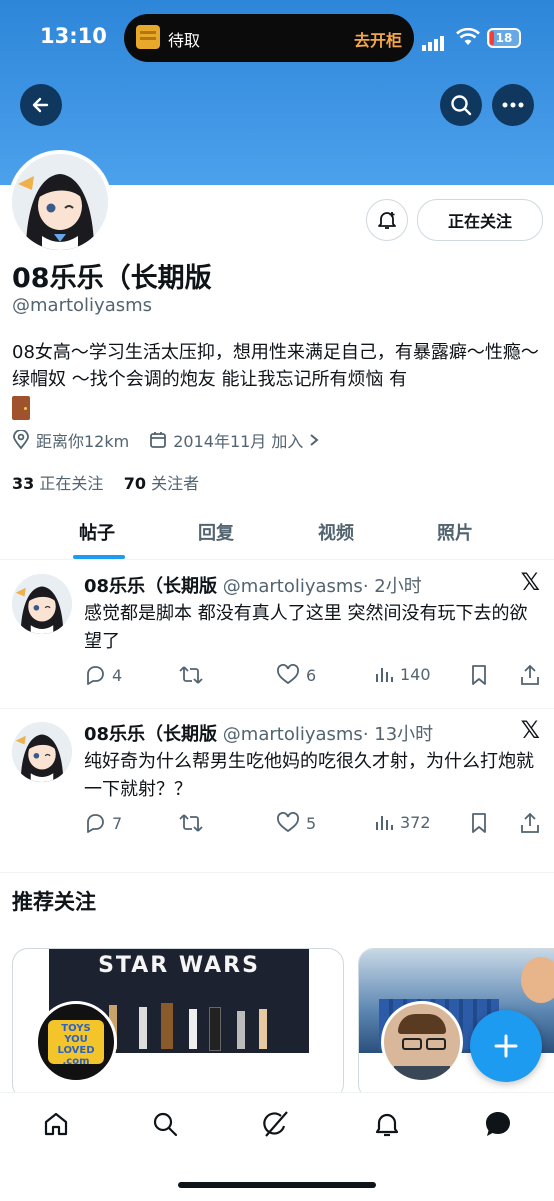 The image size is (554, 1201). I want to click on island-pickup-label: 待取, so click(184, 40).